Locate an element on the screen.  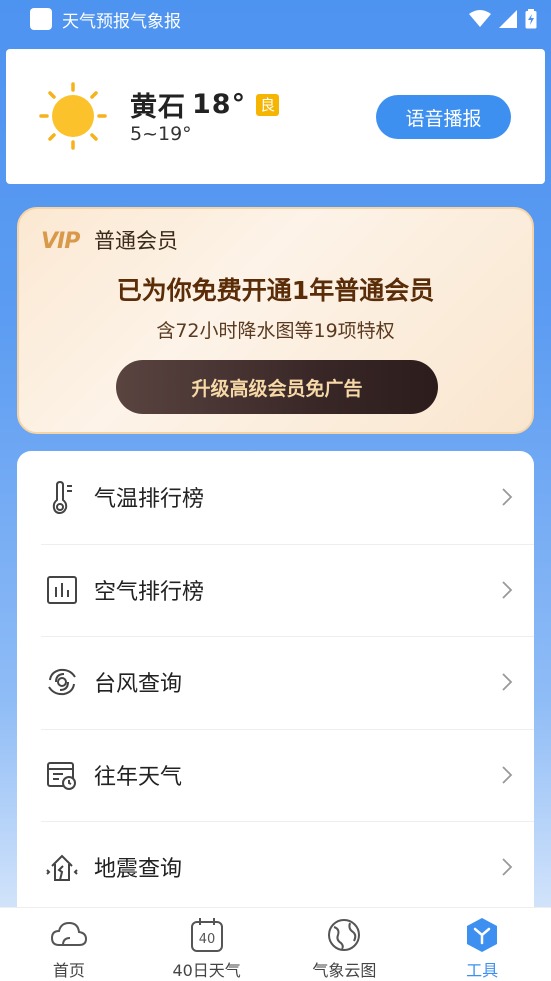
app-title: 天气预报气象报 is located at coordinates (121, 21).